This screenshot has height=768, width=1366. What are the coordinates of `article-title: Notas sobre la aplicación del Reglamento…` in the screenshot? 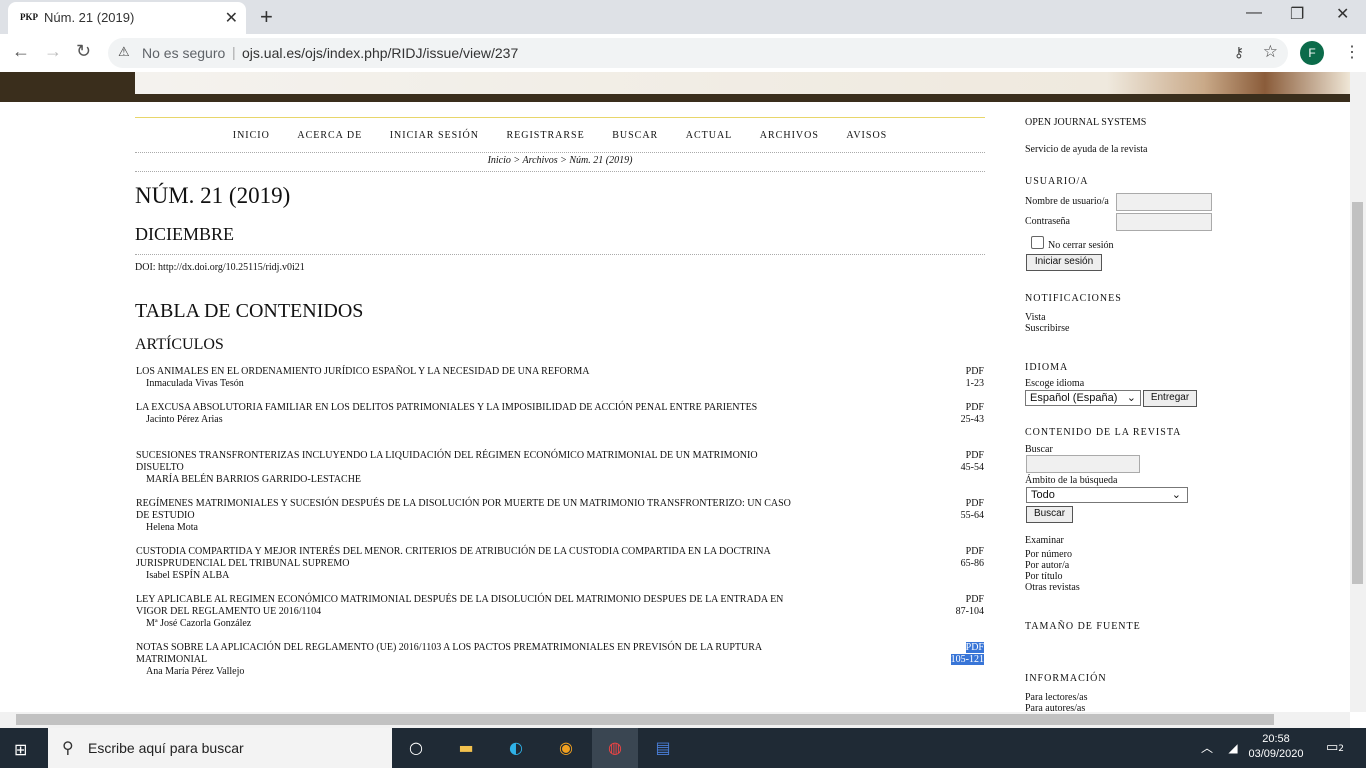 It's located at (466, 654).